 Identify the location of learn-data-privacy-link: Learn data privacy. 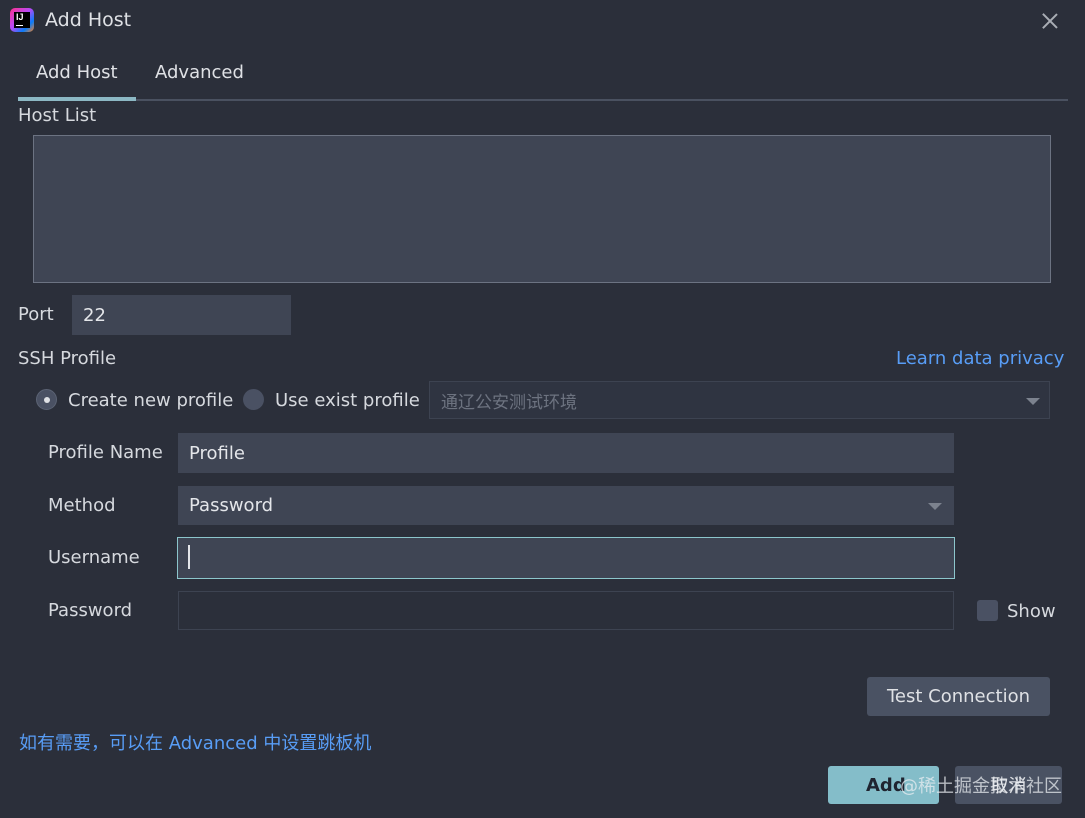
(980, 358).